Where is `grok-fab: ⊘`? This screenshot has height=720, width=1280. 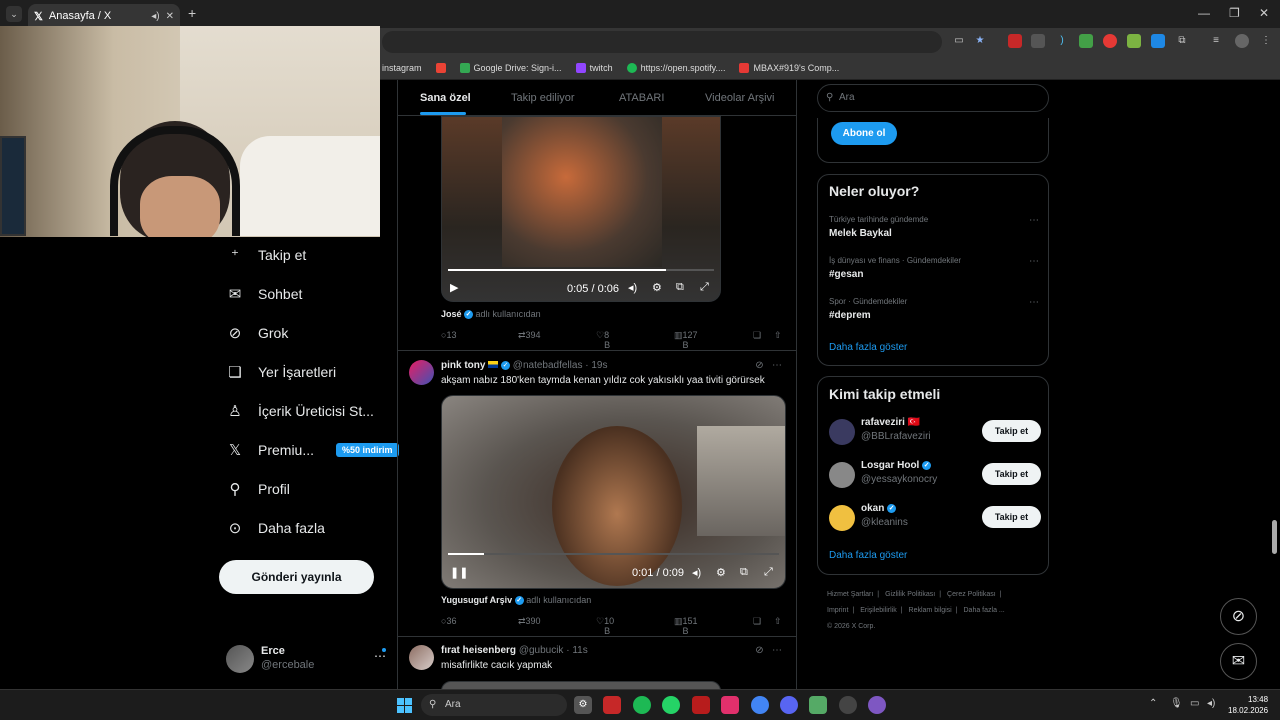
grok-fab: ⊘ is located at coordinates (1238, 616).